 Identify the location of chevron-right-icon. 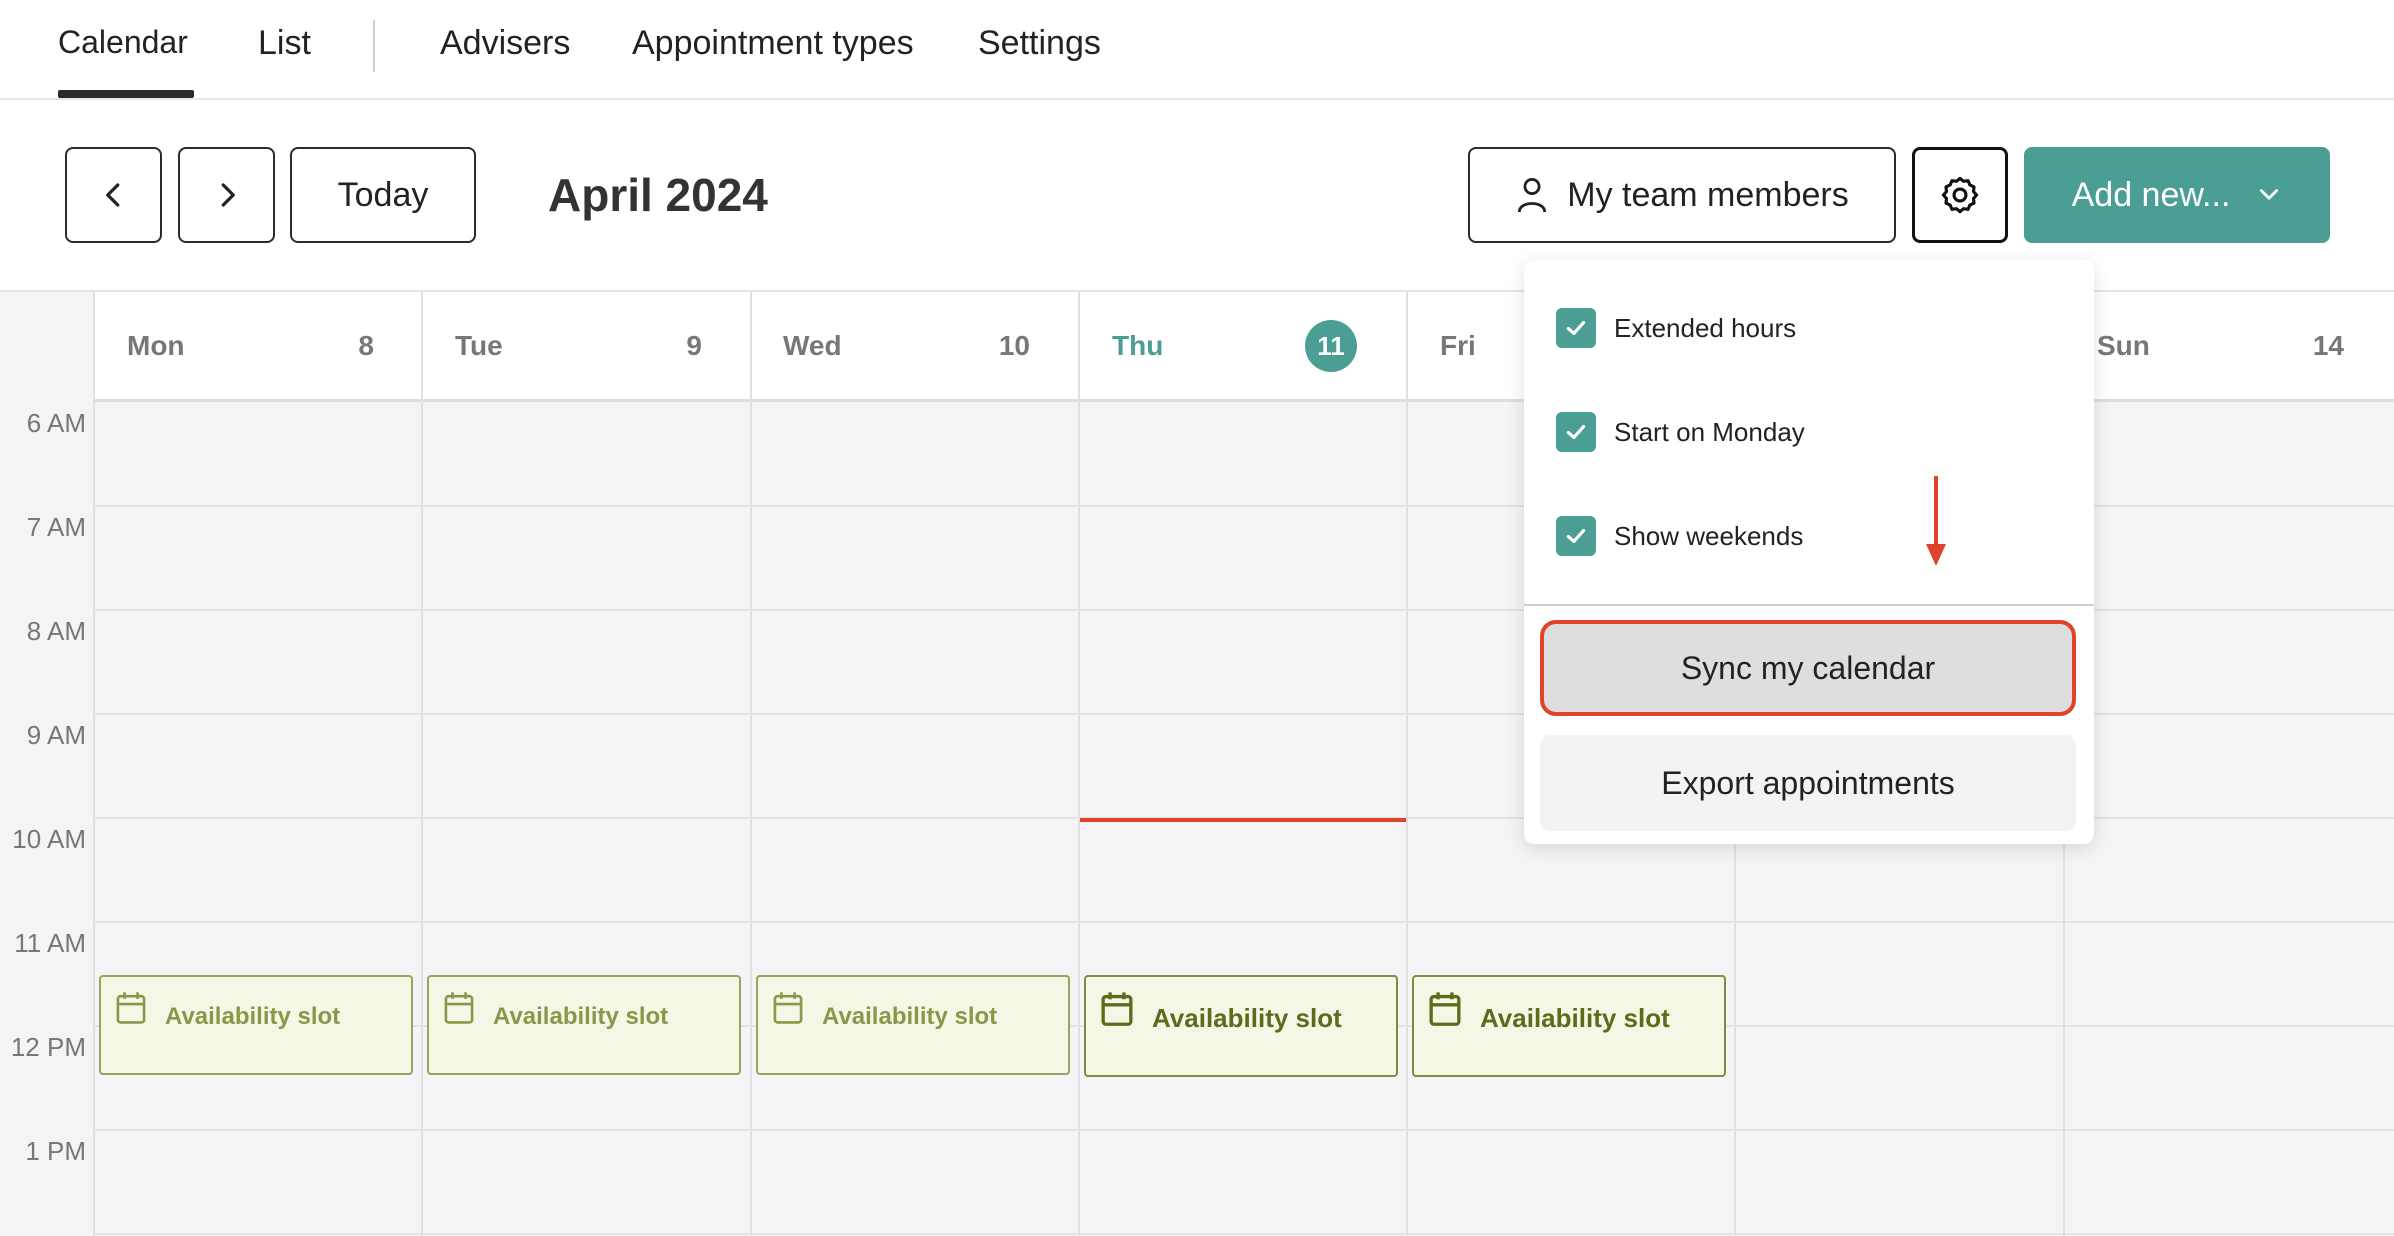
(228, 195).